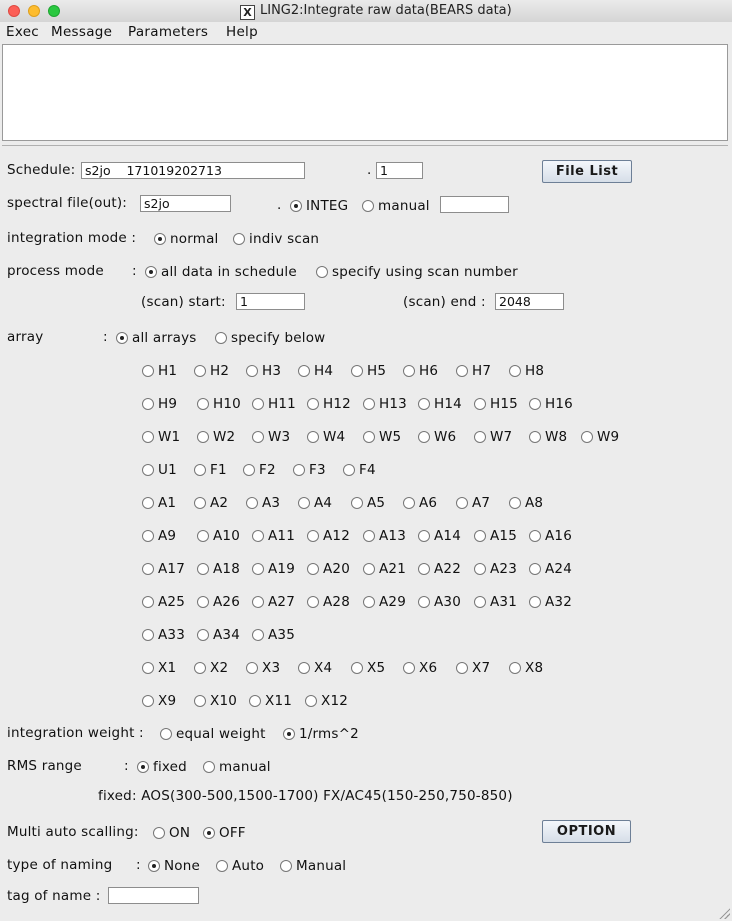 This screenshot has width=732, height=921. I want to click on normal-radio: normal, so click(186, 239).